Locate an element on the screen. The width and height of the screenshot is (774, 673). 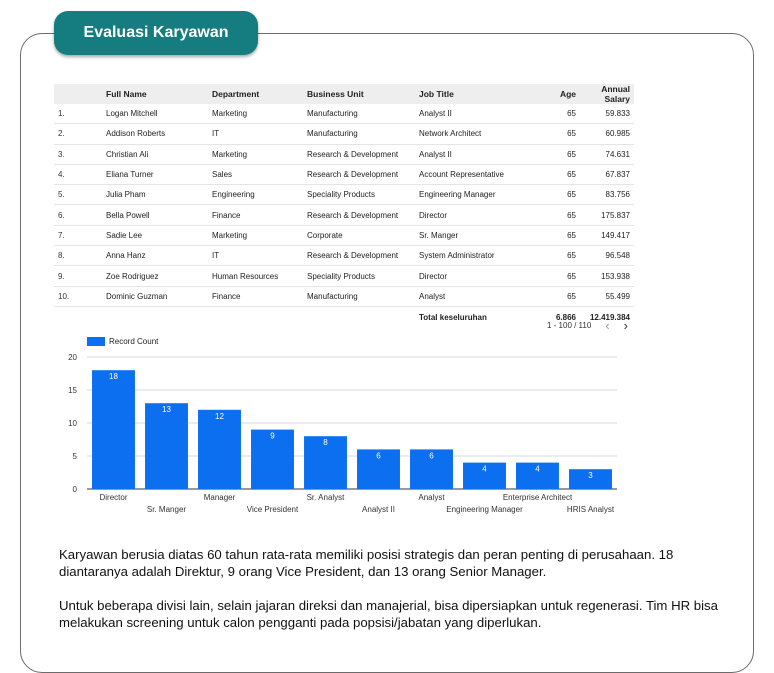
total-label: Total keseluruhan is located at coordinates (453, 318).